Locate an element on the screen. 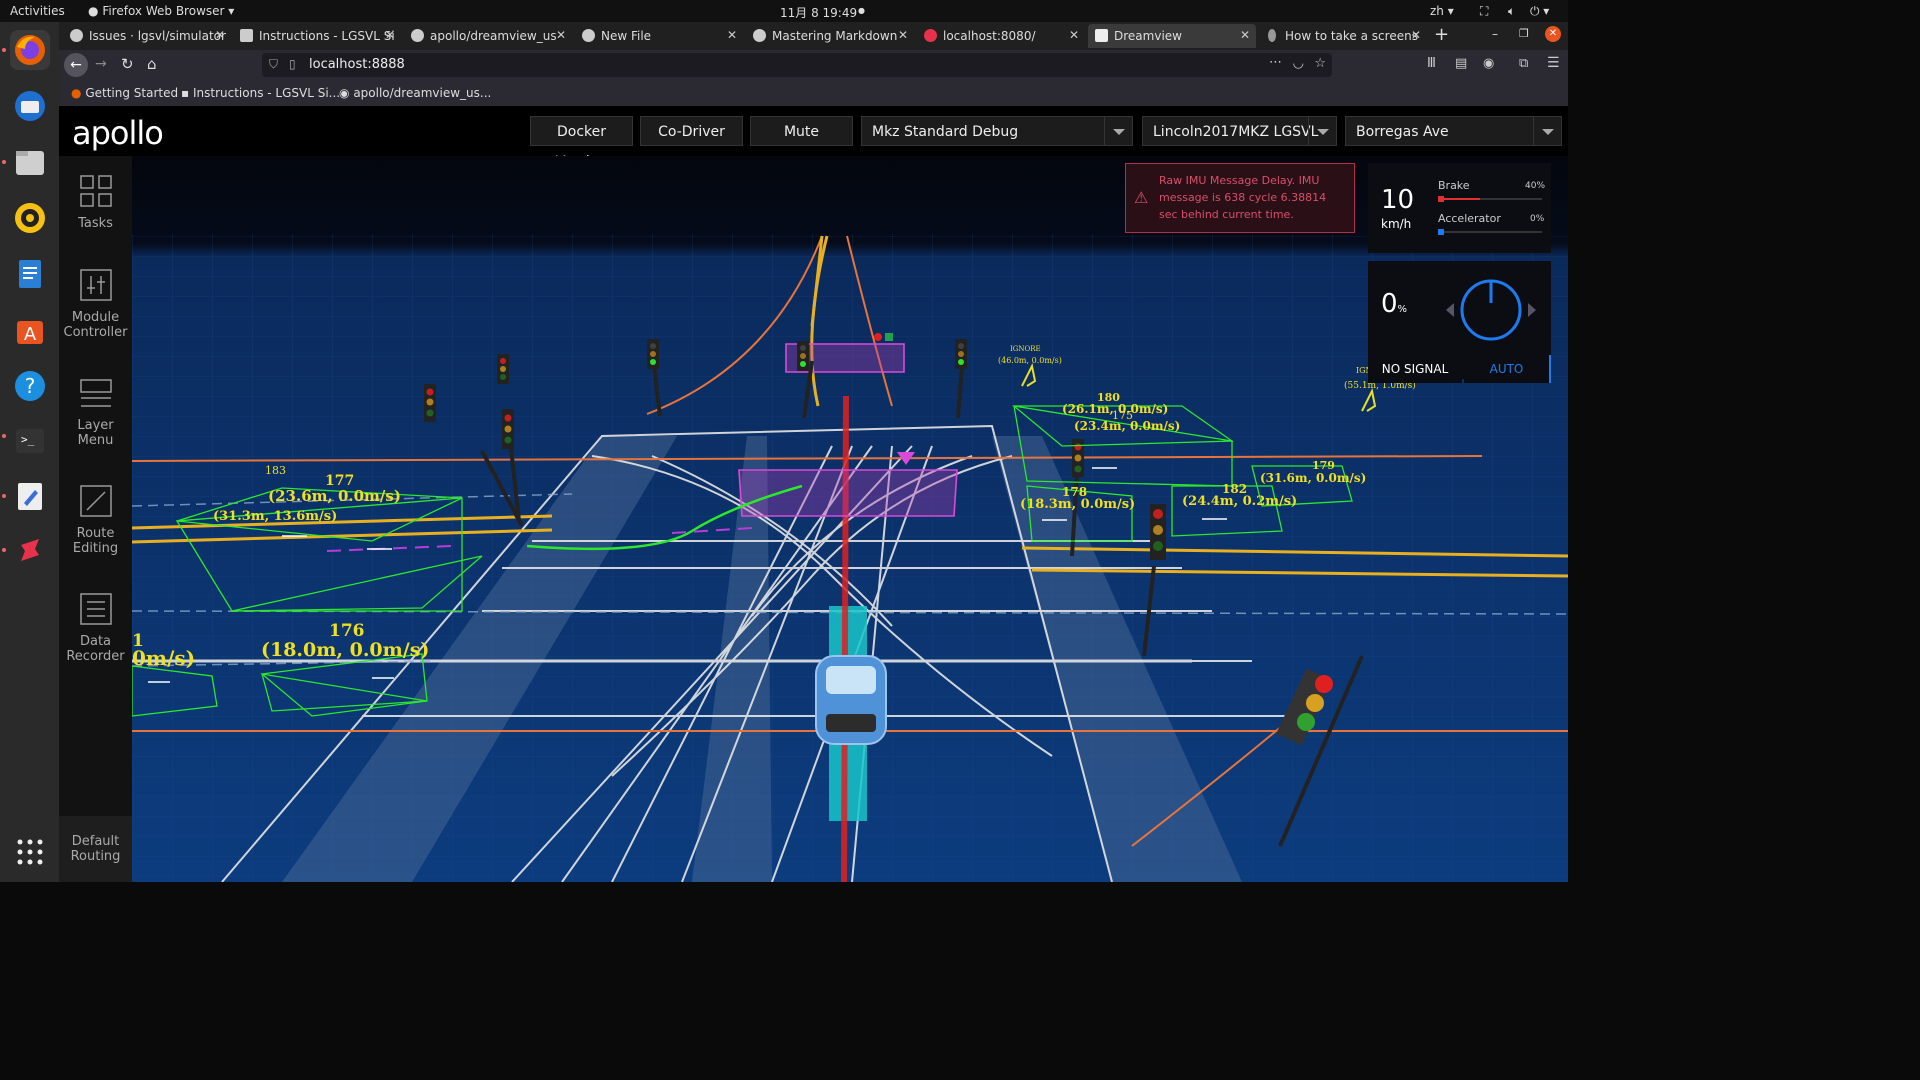 Image resolution: width=1920 pixels, height=1080 pixels. sidebar-item-route-editing: Route Editing is located at coordinates (95, 520).